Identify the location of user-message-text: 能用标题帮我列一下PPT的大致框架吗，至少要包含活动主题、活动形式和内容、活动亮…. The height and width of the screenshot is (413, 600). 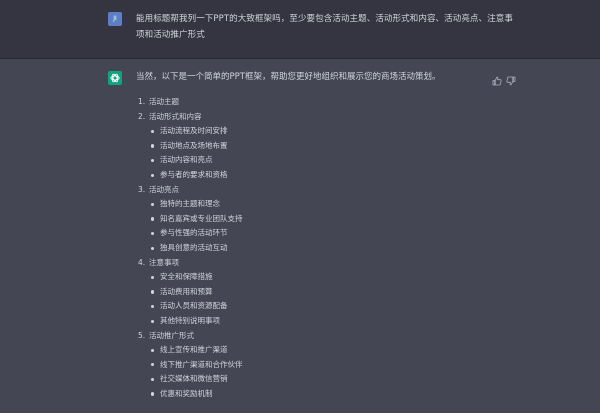
(324, 27).